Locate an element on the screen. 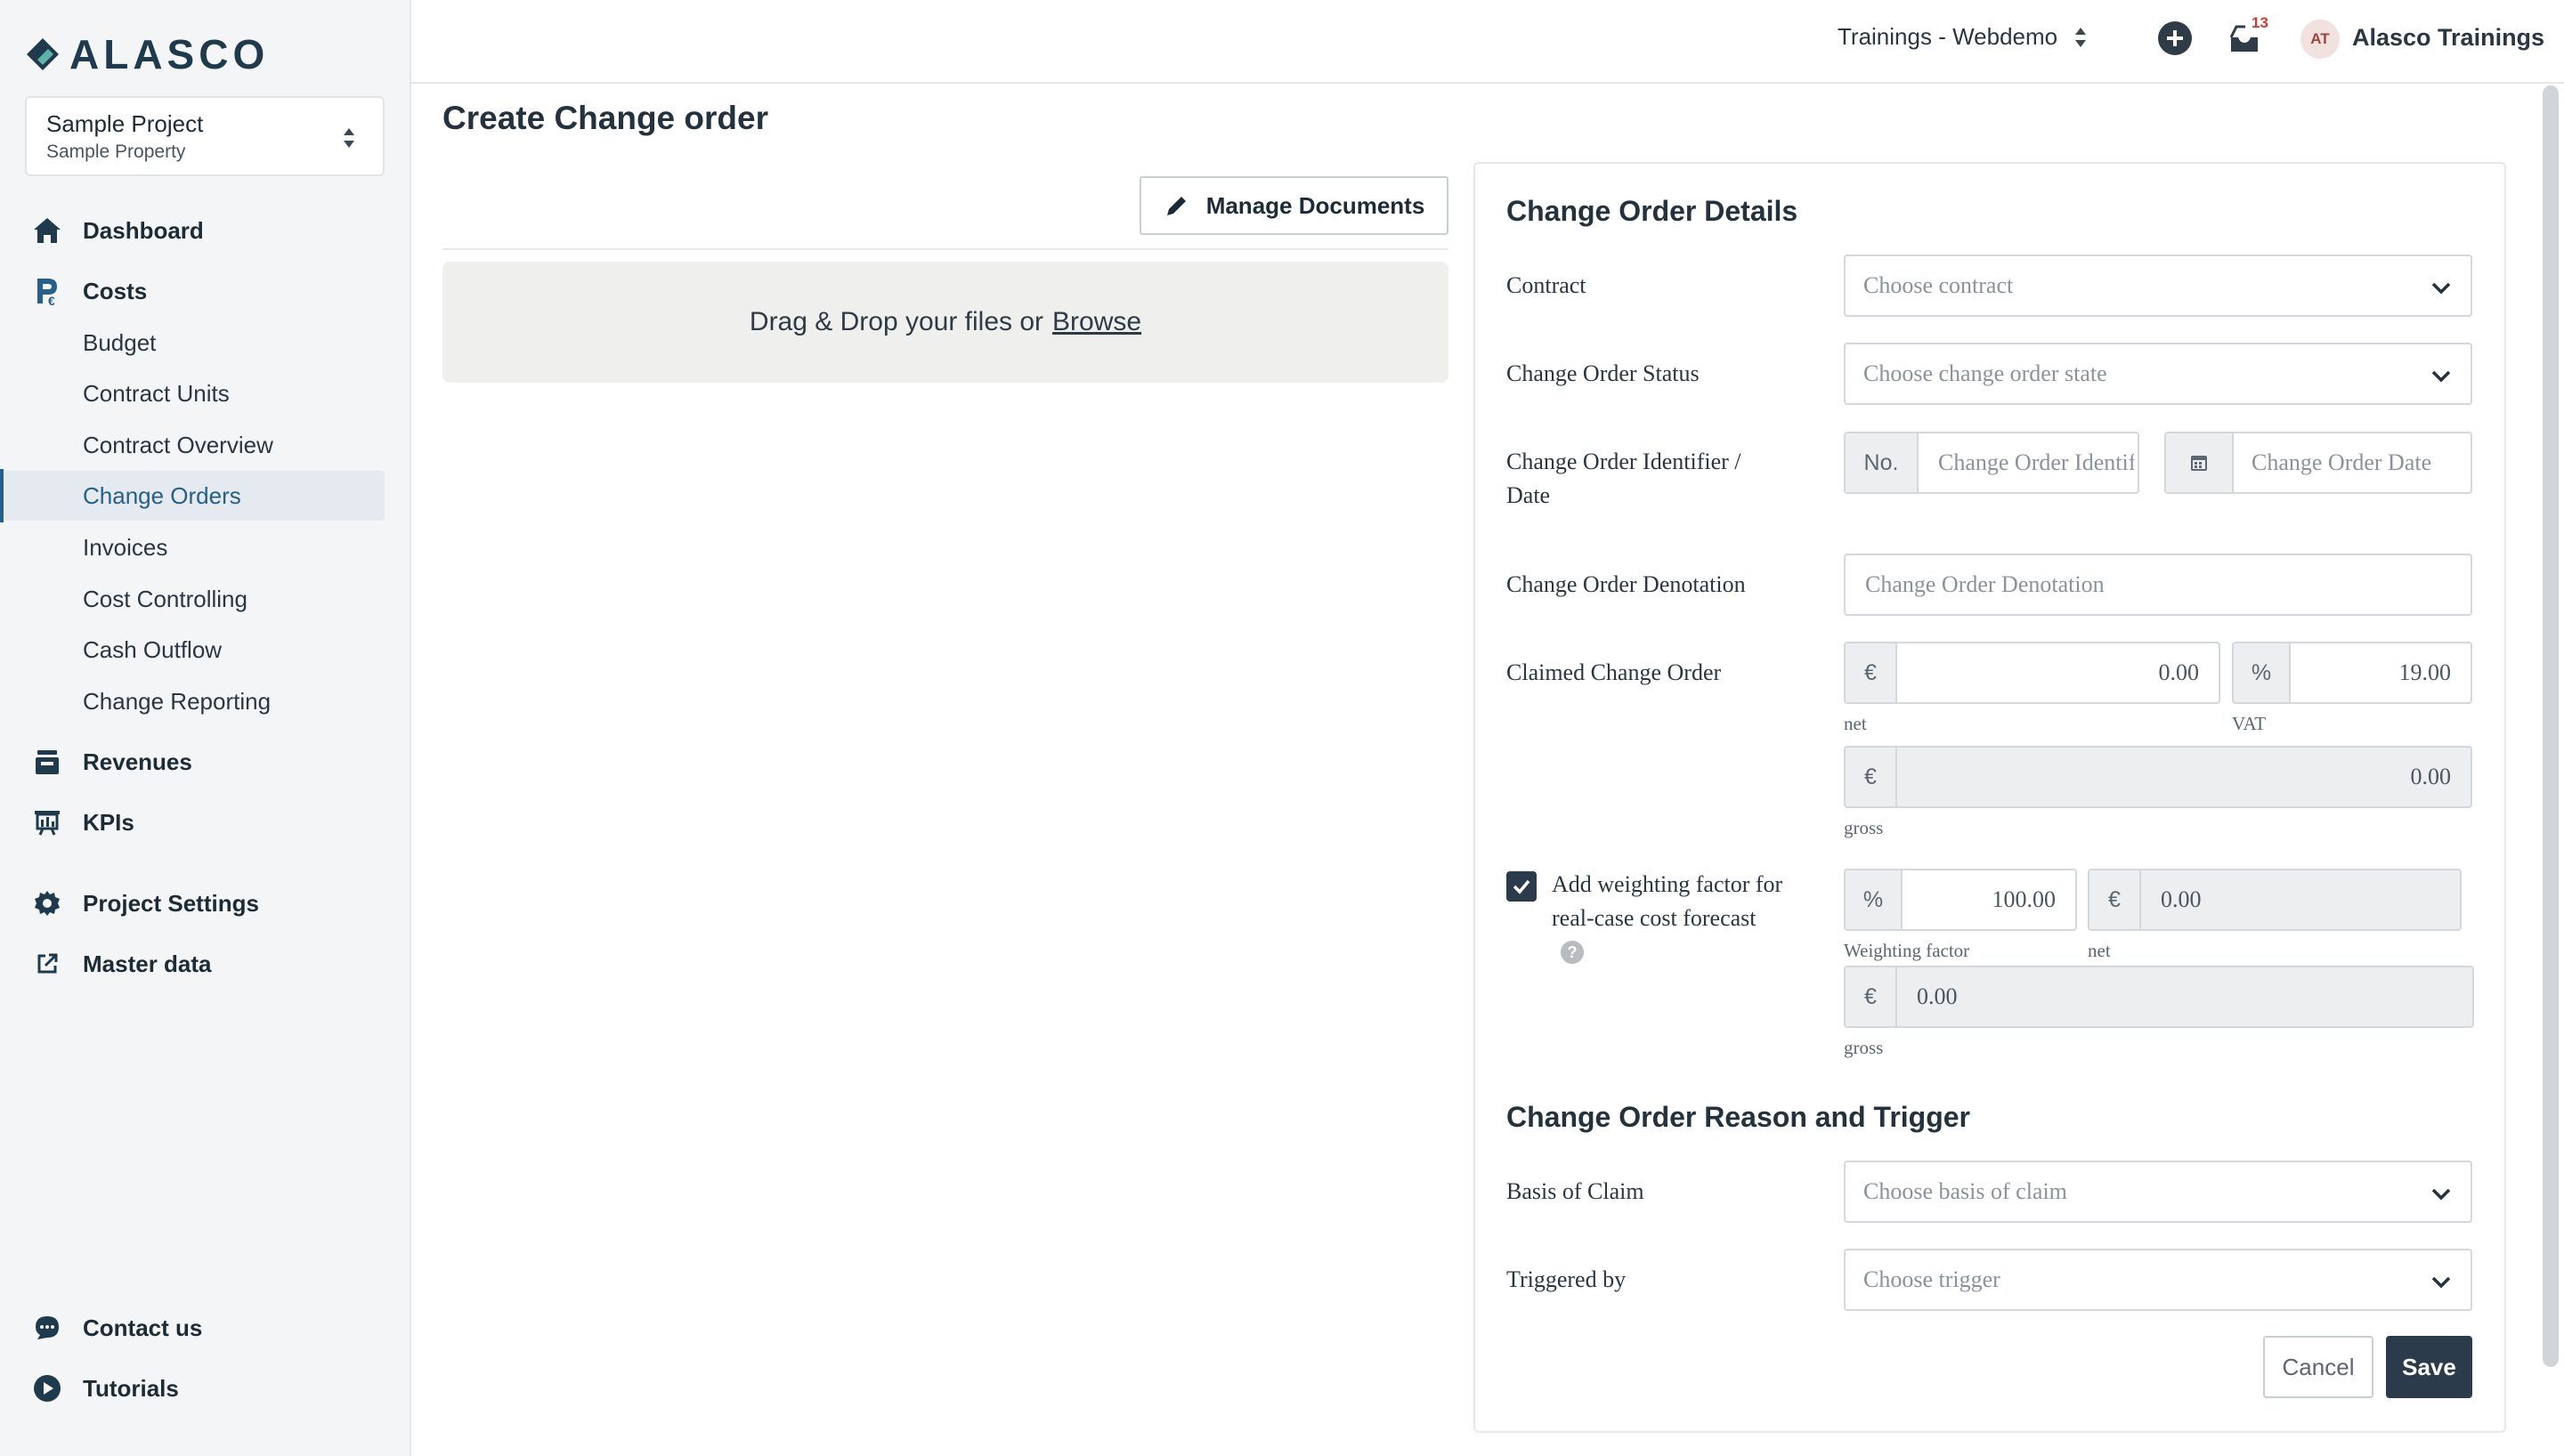  manage-documents-button: Manage Documents is located at coordinates (1294, 205).